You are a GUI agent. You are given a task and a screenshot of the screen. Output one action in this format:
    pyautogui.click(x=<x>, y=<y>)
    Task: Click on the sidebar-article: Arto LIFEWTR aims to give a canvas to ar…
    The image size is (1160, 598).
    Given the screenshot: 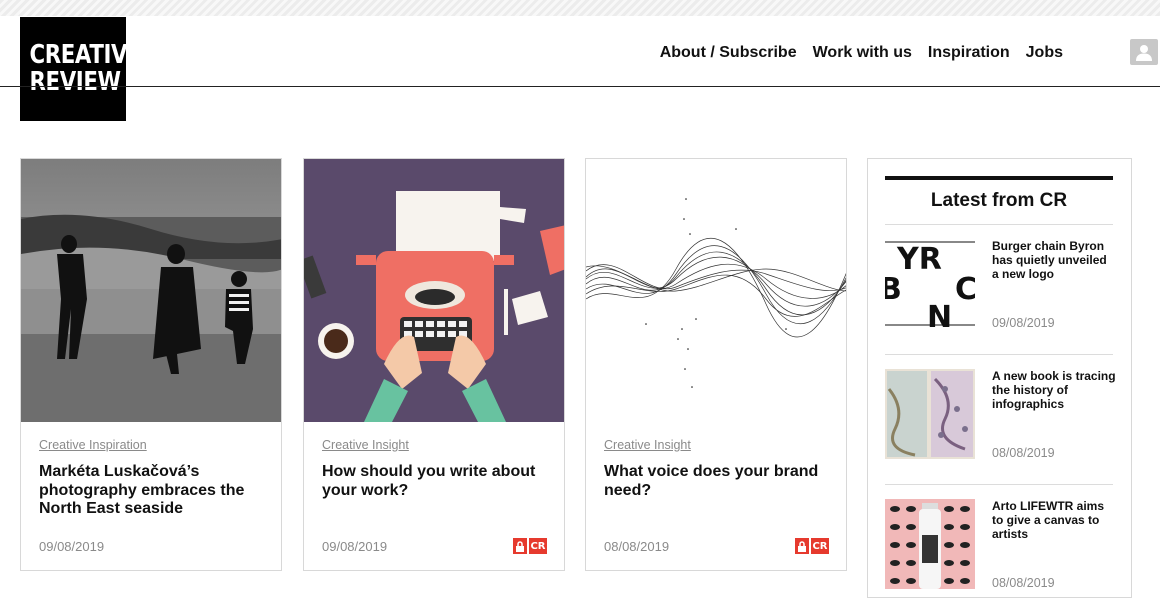 What is the action you would take?
    pyautogui.click(x=1000, y=544)
    